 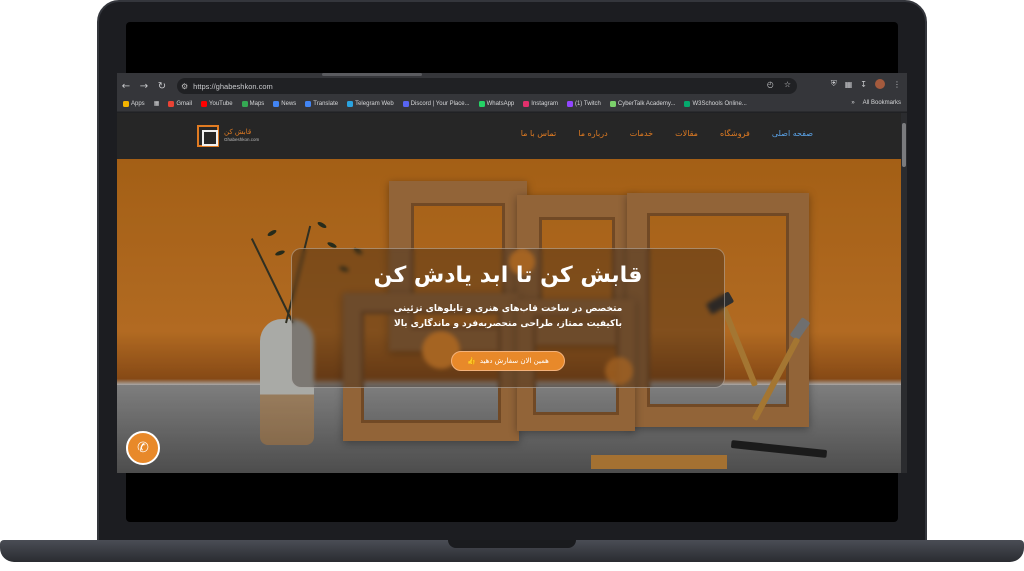 What do you see at coordinates (257, 103) in the screenshot?
I see `bookmark-label: Maps` at bounding box center [257, 103].